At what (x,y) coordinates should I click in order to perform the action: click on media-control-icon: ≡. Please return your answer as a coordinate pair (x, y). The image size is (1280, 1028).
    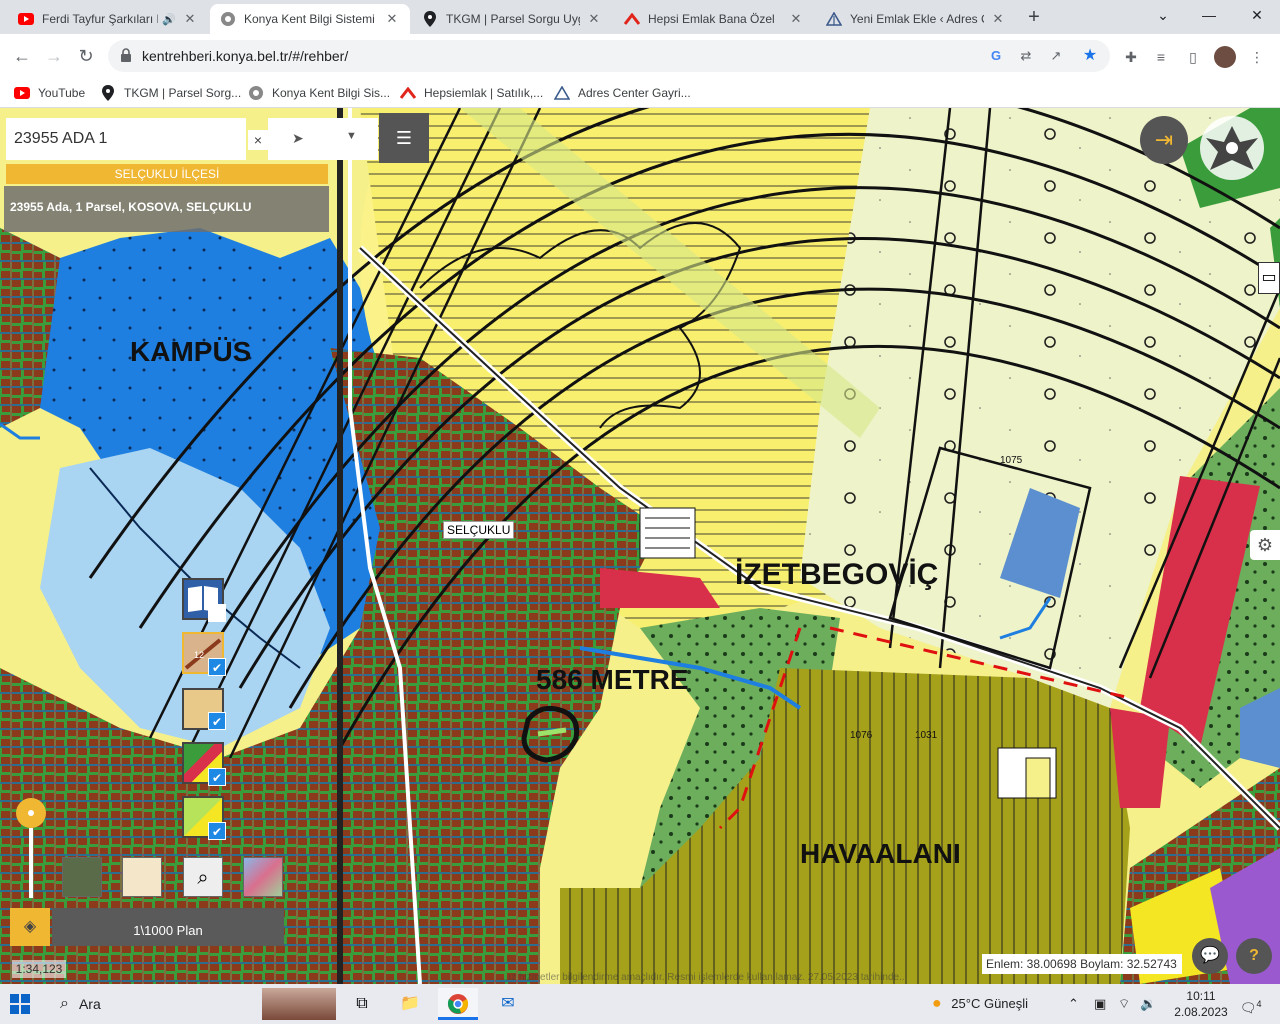
    Looking at the image, I should click on (1161, 57).